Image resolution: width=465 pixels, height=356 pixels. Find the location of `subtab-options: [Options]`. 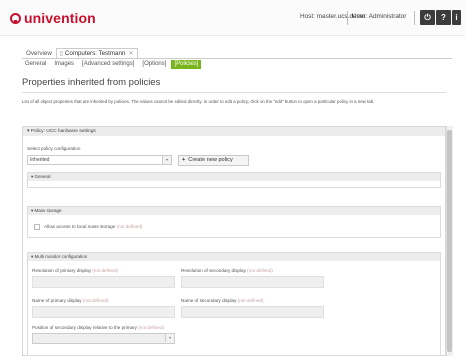

subtab-options: [Options] is located at coordinates (154, 64).